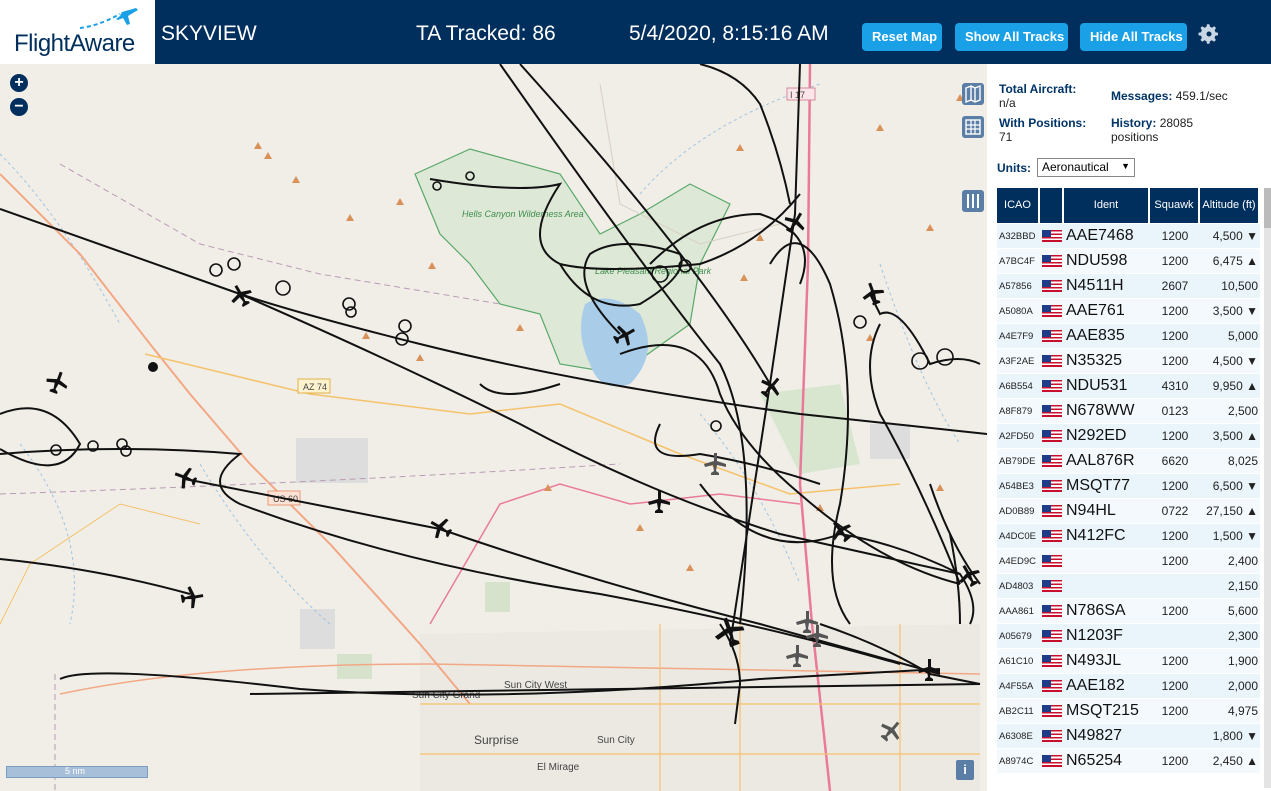  I want to click on header-flag, so click(1051, 205).